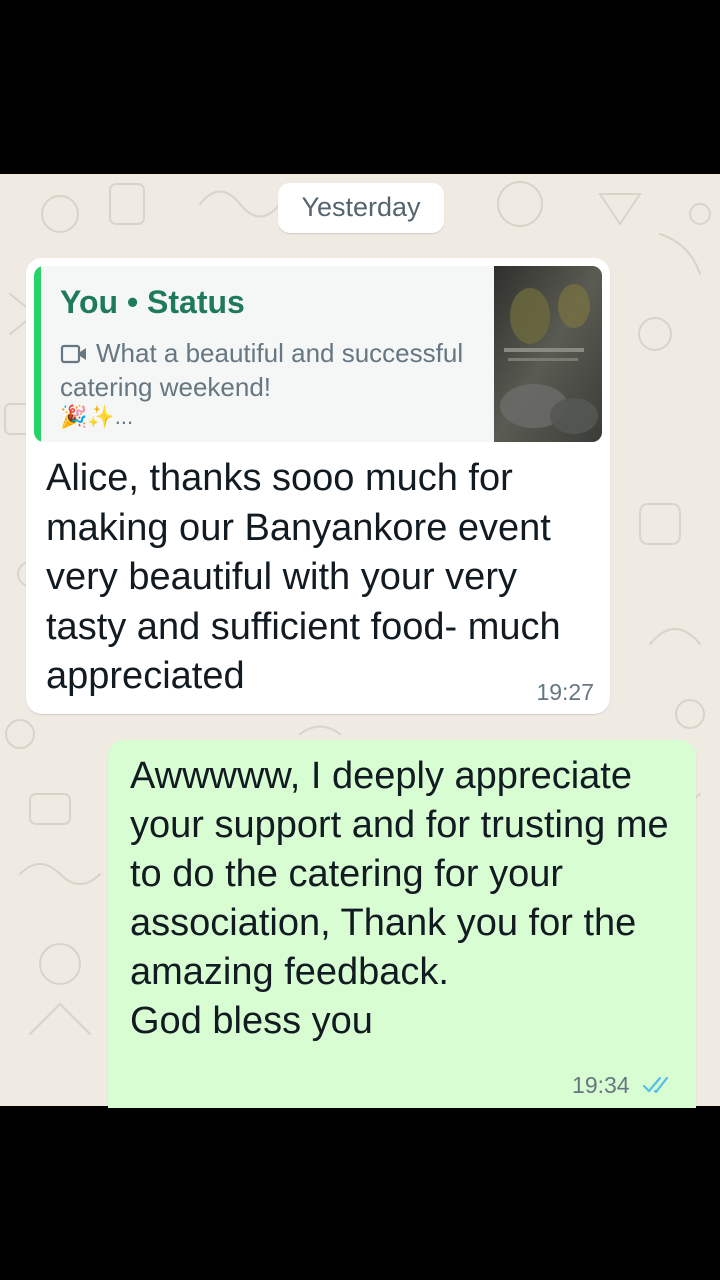 Image resolution: width=720 pixels, height=1280 pixels. Describe the element at coordinates (565, 692) in the screenshot. I see `message-time: 19:27` at that location.